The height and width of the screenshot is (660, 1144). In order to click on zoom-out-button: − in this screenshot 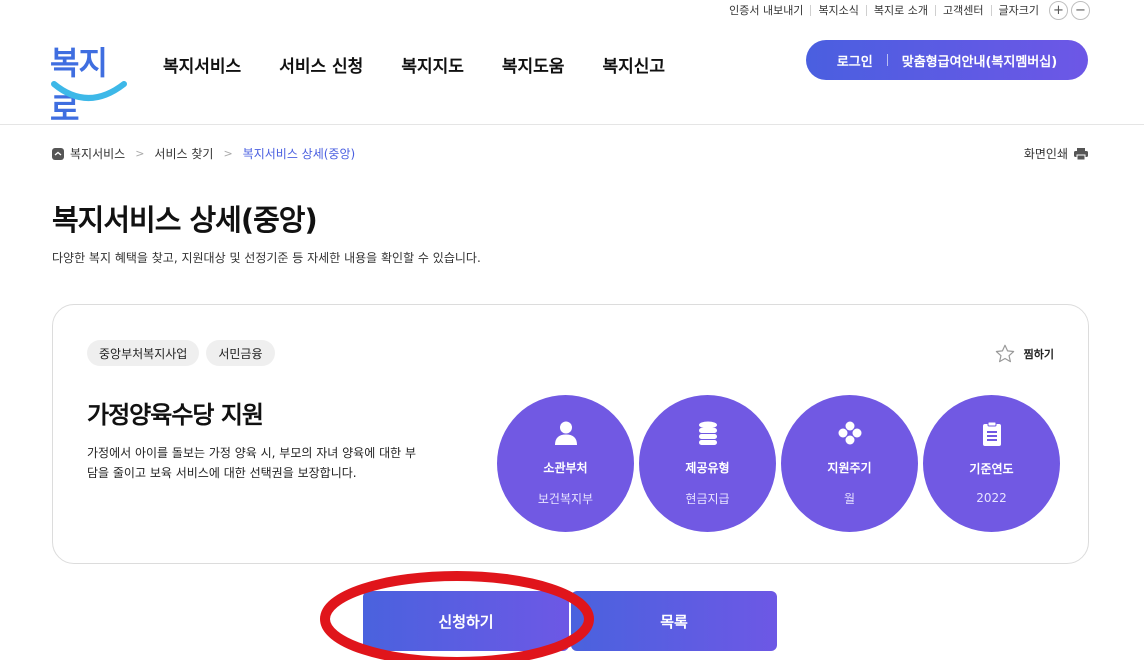, I will do `click(1080, 10)`.